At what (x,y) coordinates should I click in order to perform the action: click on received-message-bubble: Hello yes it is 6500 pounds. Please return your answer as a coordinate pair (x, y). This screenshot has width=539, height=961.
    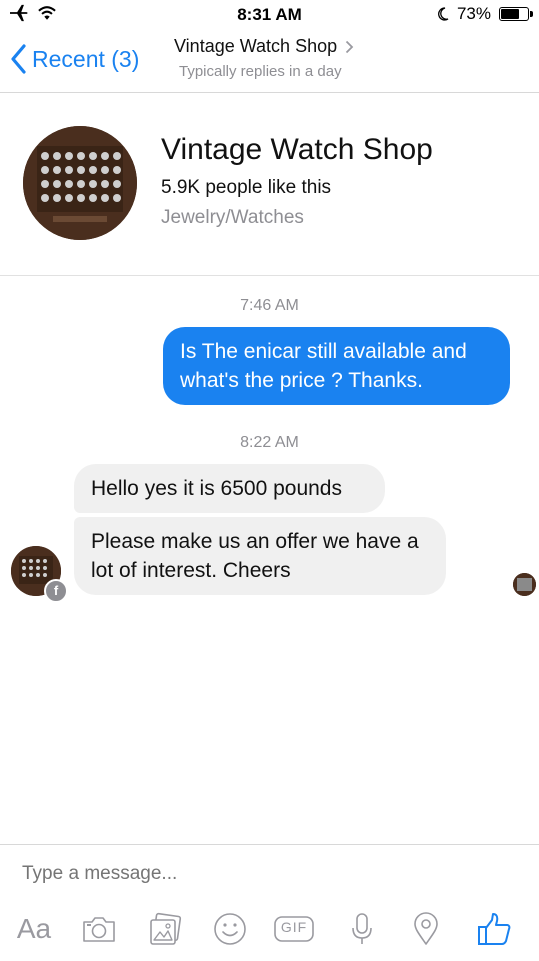
    Looking at the image, I should click on (229, 488).